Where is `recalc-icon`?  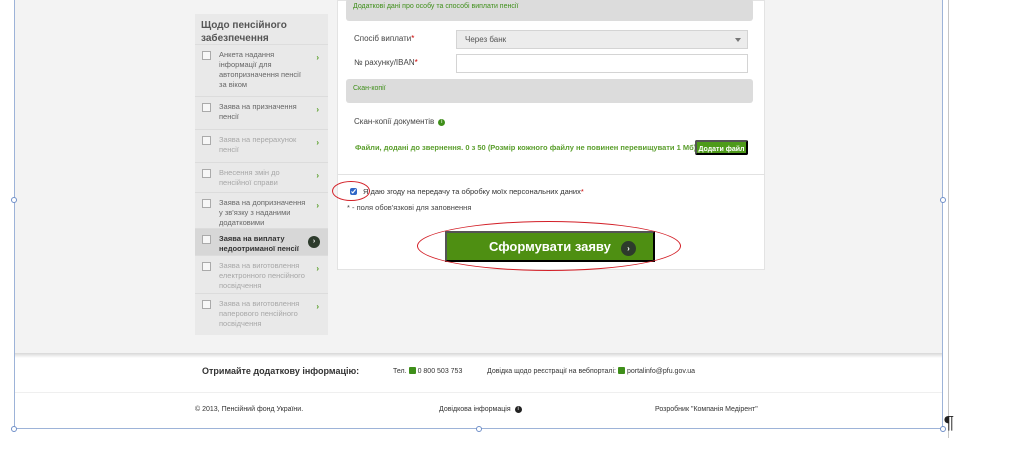 recalc-icon is located at coordinates (206, 140).